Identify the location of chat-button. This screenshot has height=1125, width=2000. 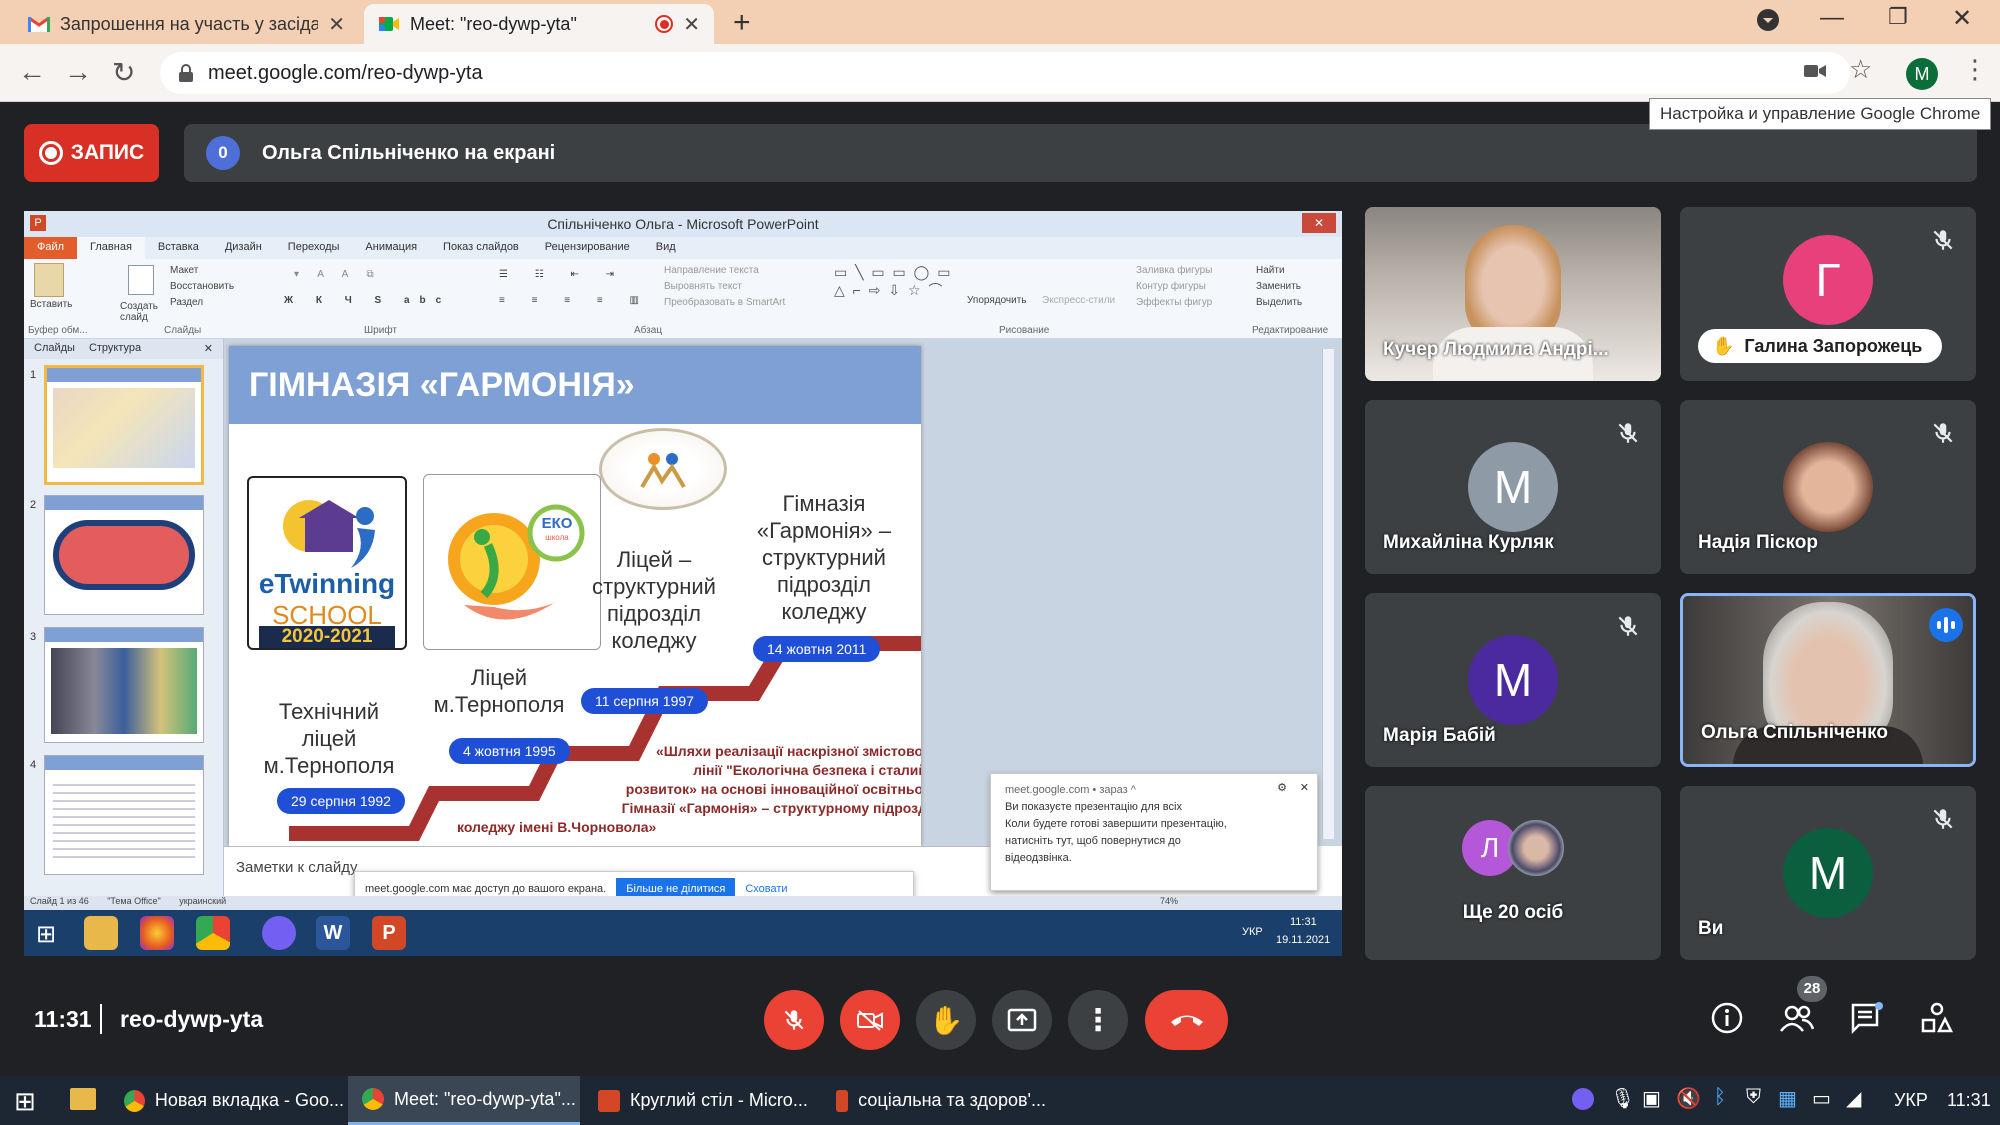
(1867, 1018).